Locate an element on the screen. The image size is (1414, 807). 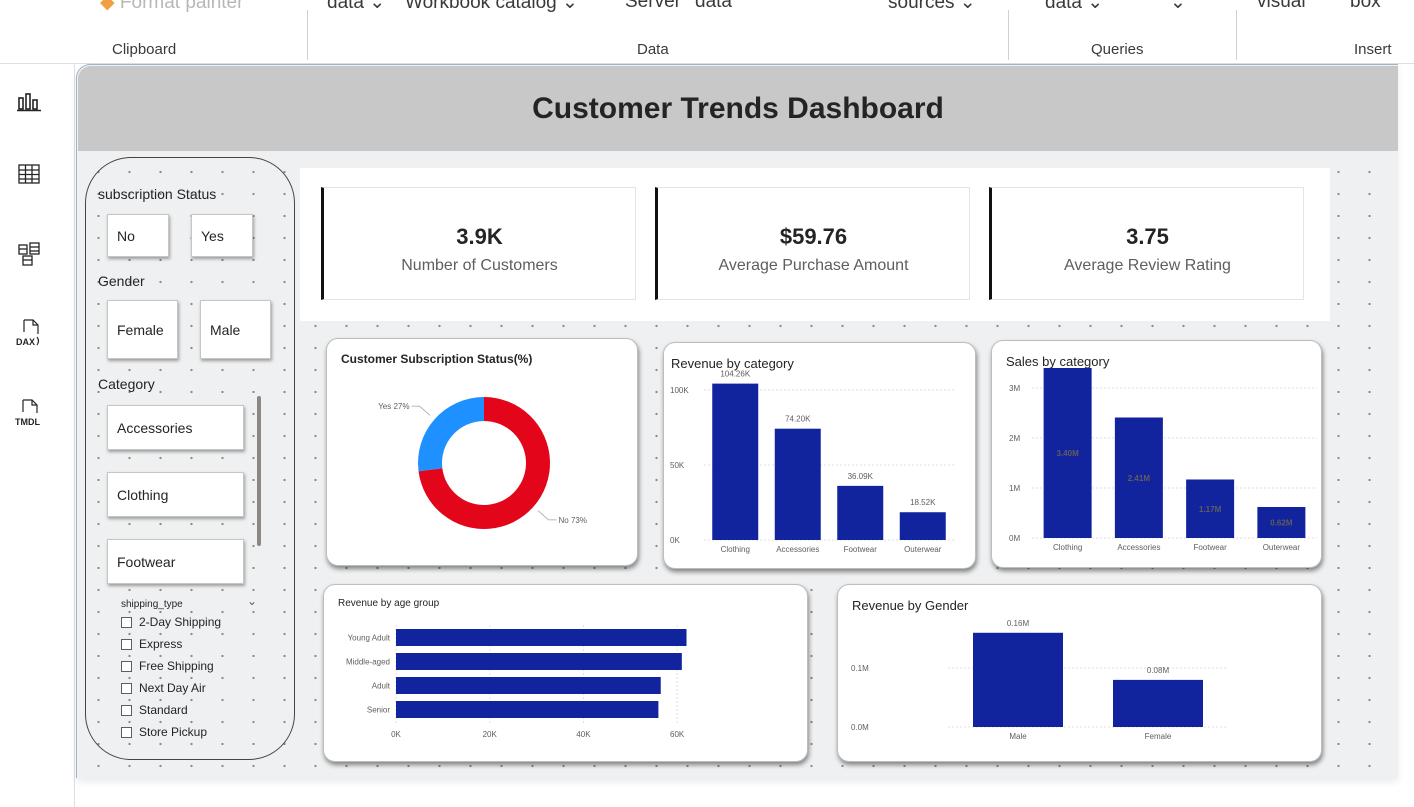
group-clipboard: Clipboard is located at coordinates (144, 49).